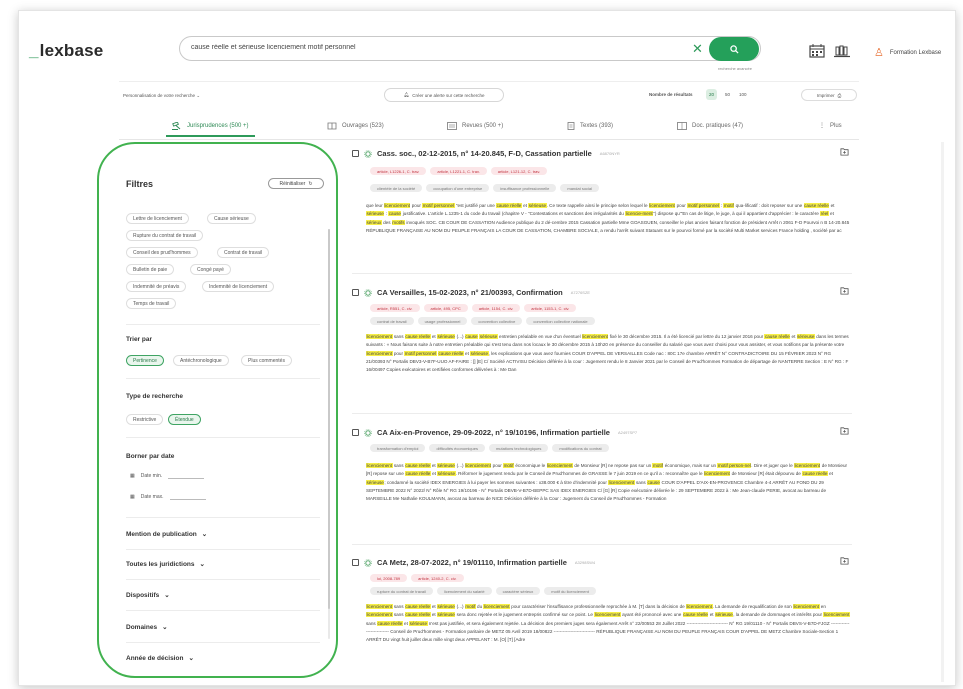 The height and width of the screenshot is (689, 963). Describe the element at coordinates (168, 497) in the screenshot. I see `date-max-field: ▦ Date max.` at that location.